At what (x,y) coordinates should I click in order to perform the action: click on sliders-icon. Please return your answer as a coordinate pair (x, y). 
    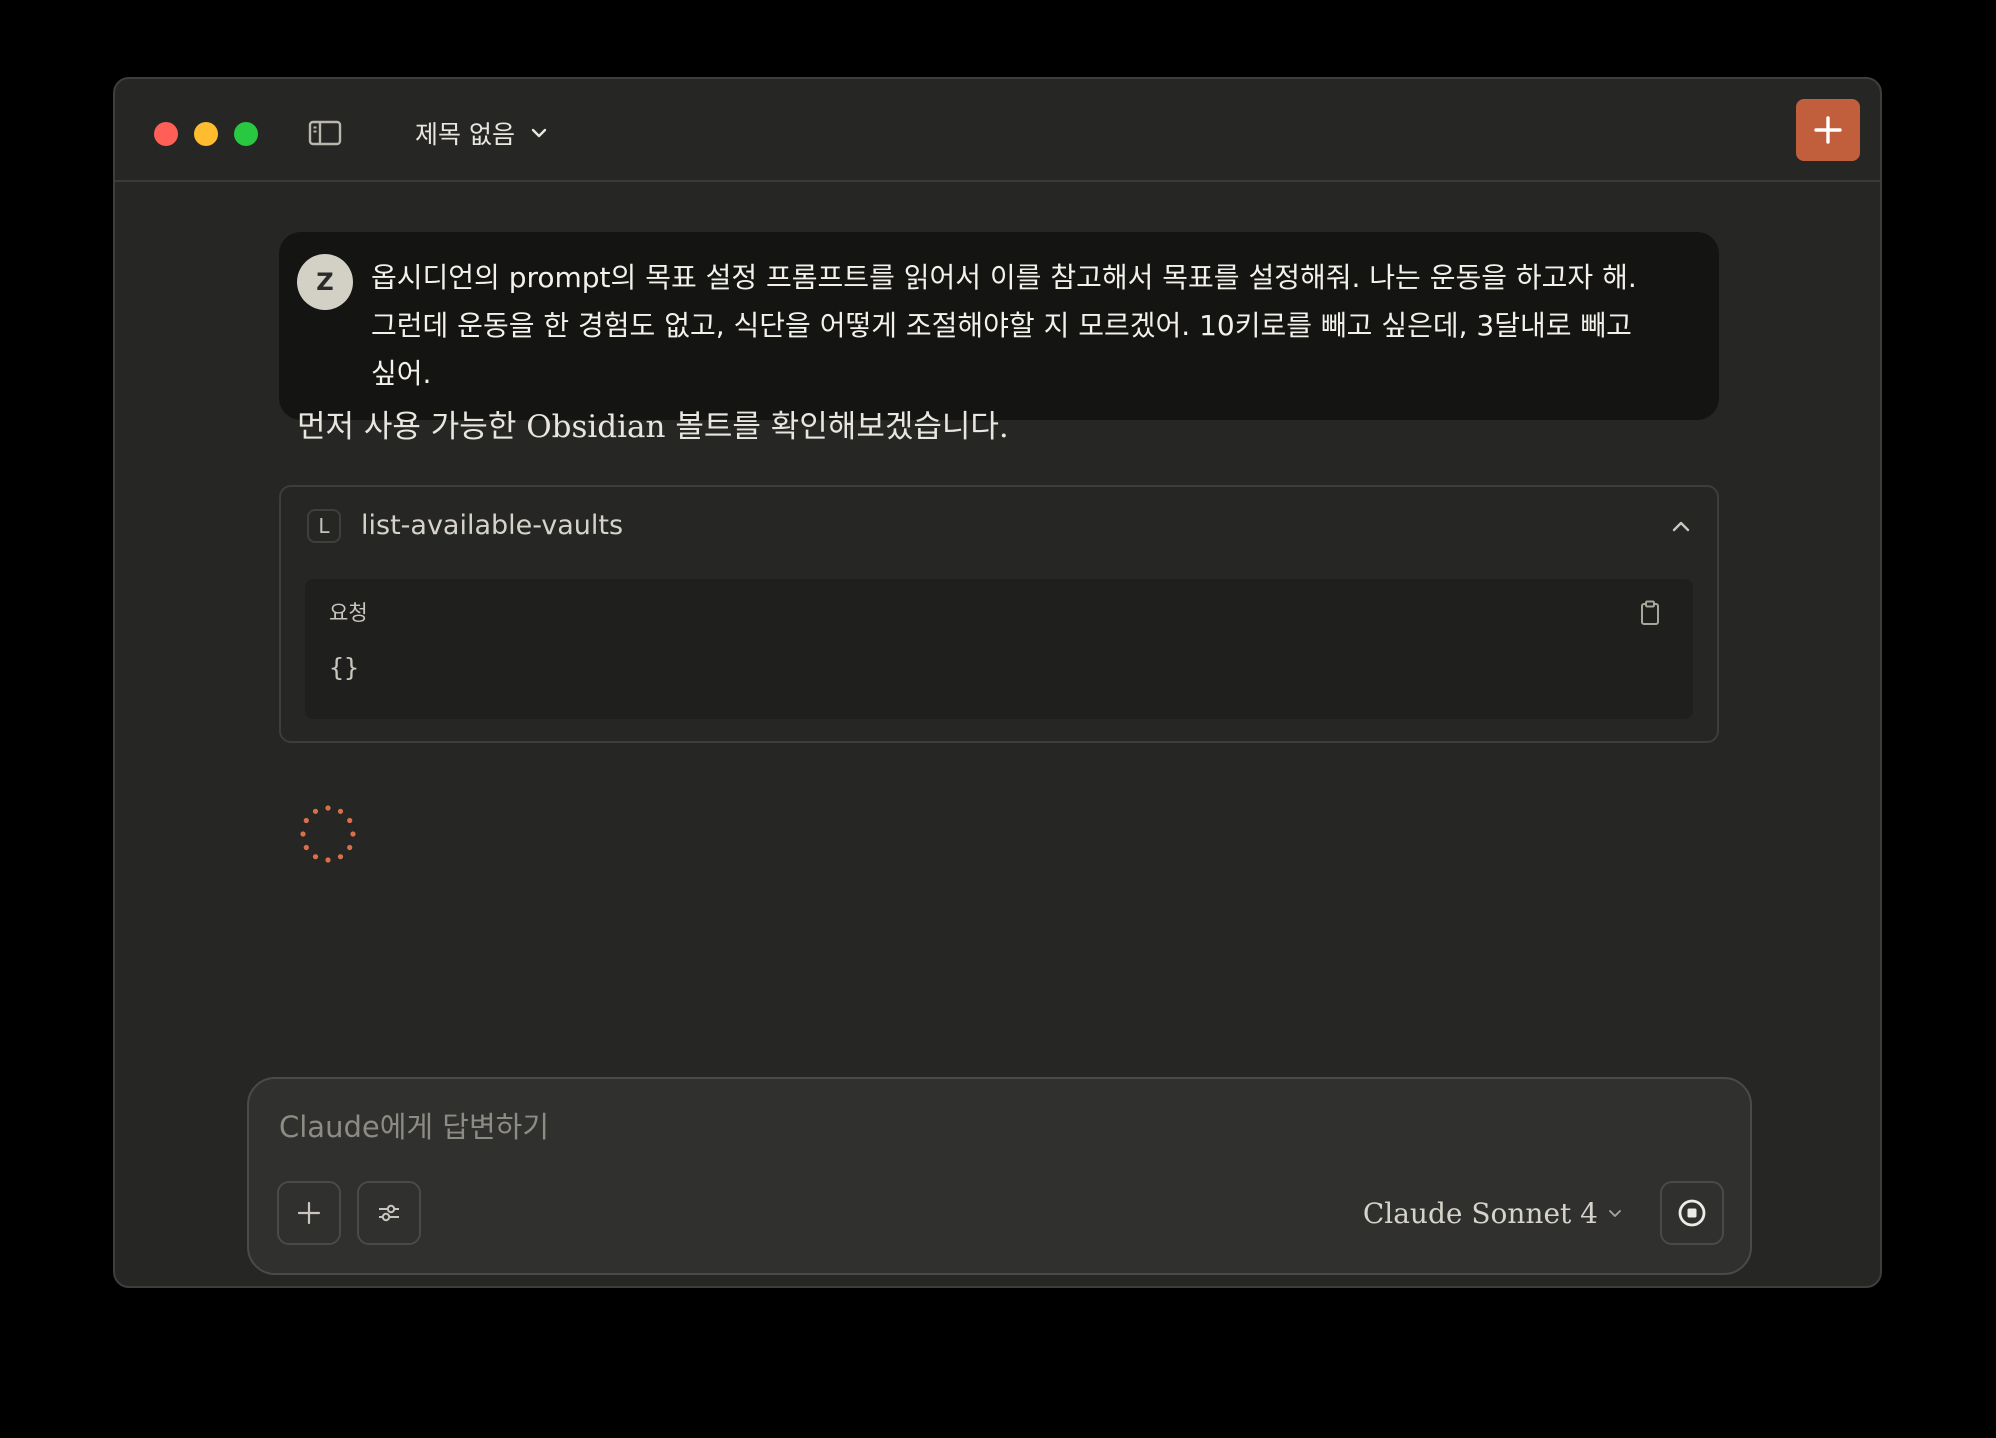
    Looking at the image, I should click on (389, 1213).